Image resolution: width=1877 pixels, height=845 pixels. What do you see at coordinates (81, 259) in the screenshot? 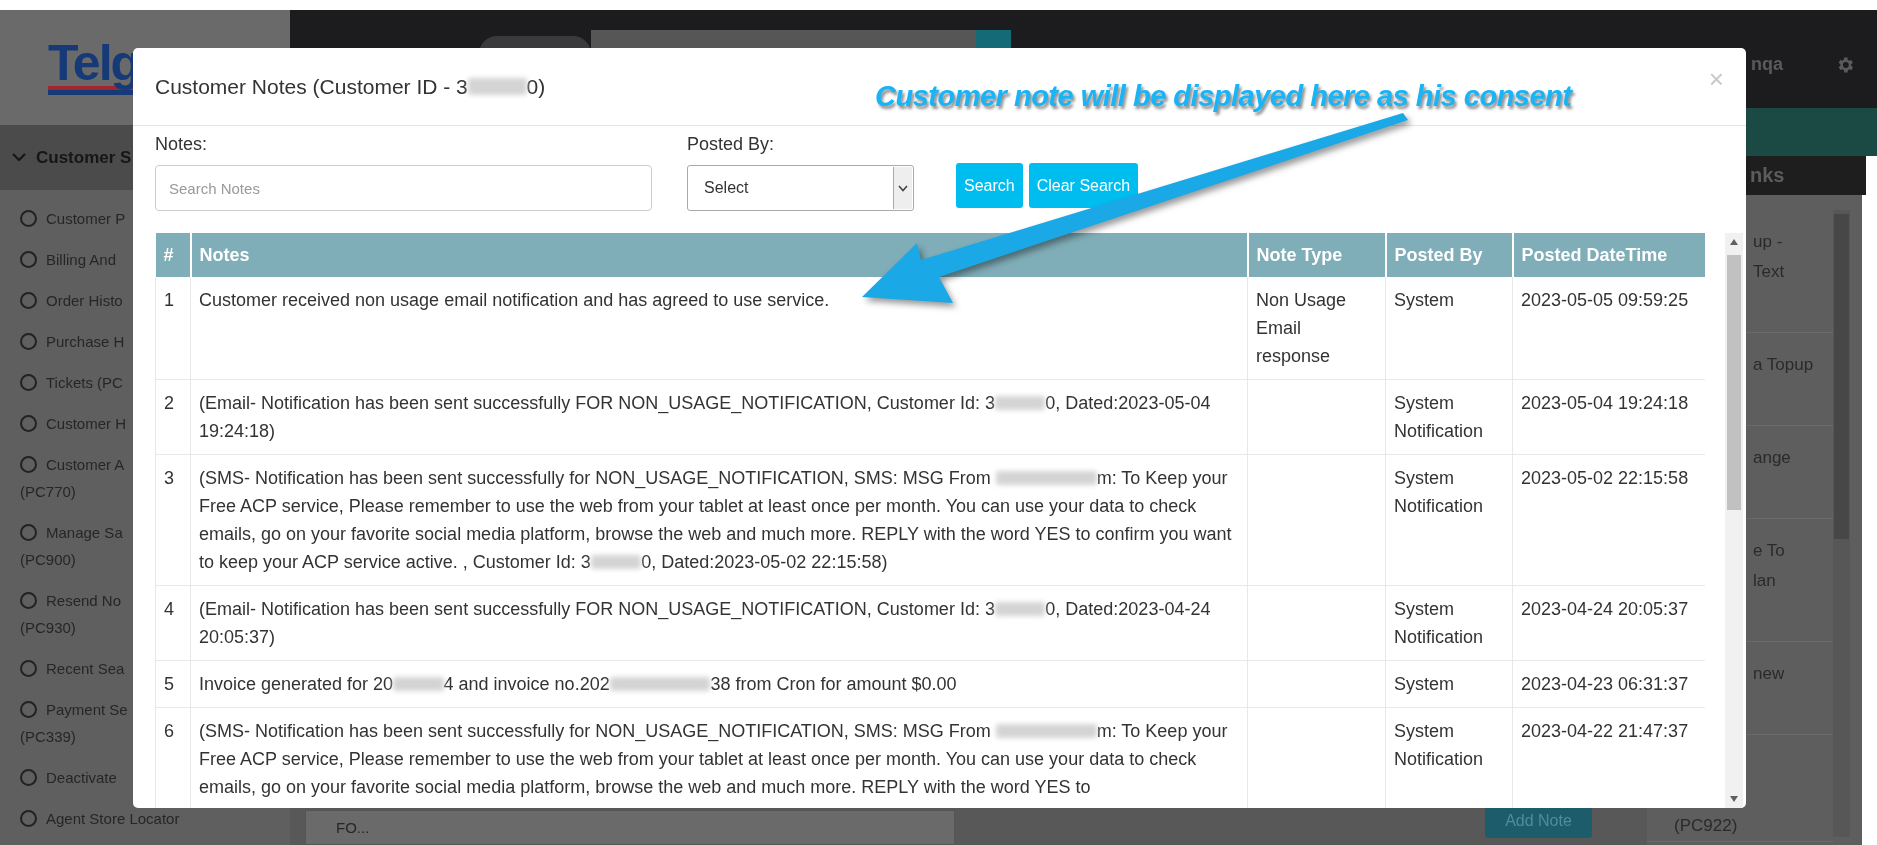
I see `sidebar-item: Billing And` at bounding box center [81, 259].